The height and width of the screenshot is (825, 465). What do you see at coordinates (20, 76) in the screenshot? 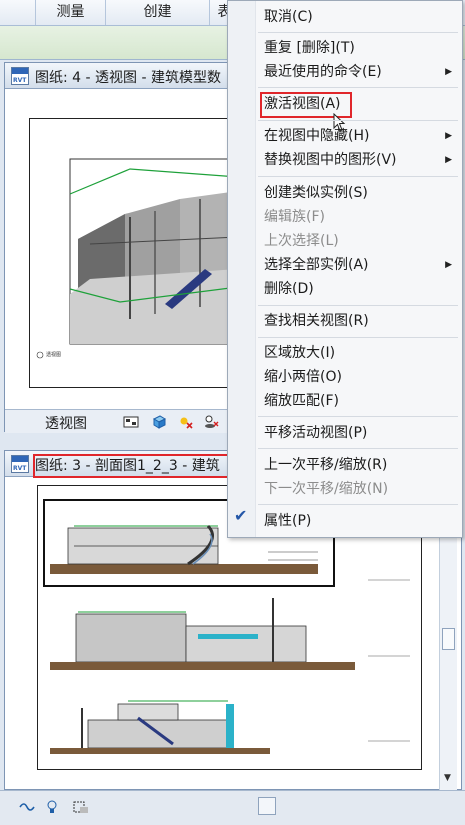
I see `sheet-icon: RVT` at bounding box center [20, 76].